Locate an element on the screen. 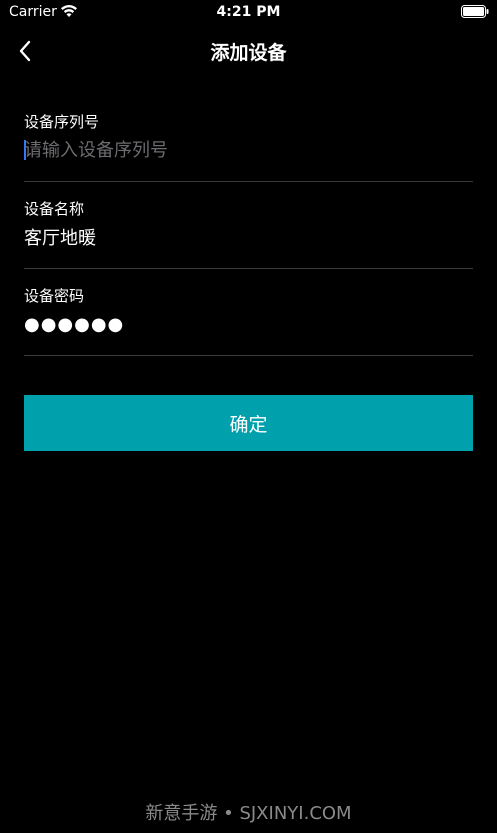 The image size is (497, 833). confirm-button: 确定 is located at coordinates (248, 423).